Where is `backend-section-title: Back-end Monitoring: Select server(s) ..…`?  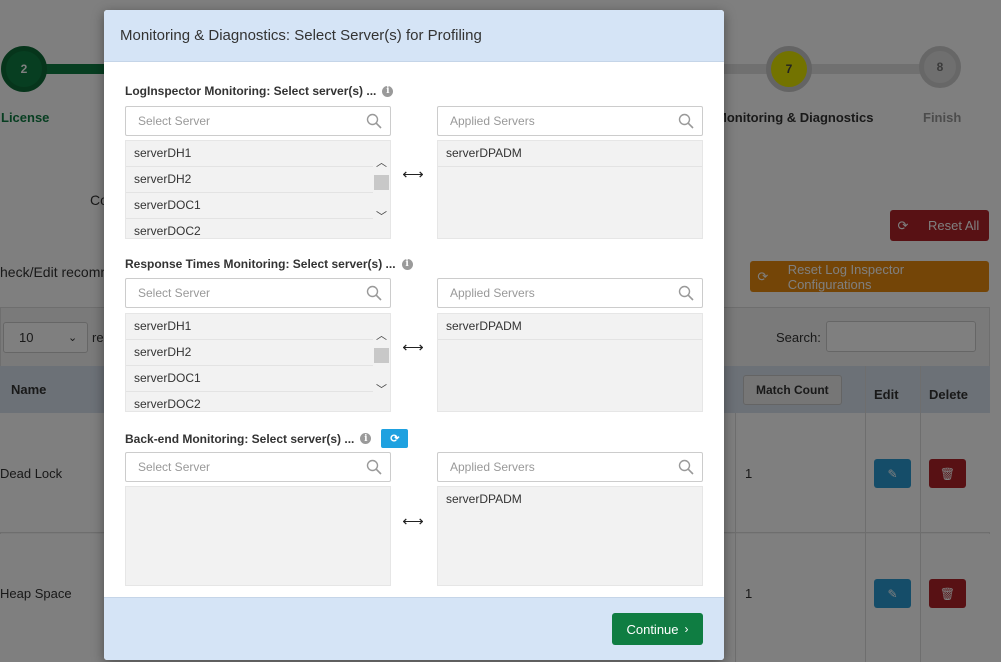
backend-section-title: Back-end Monitoring: Select server(s) ..… is located at coordinates (267, 438).